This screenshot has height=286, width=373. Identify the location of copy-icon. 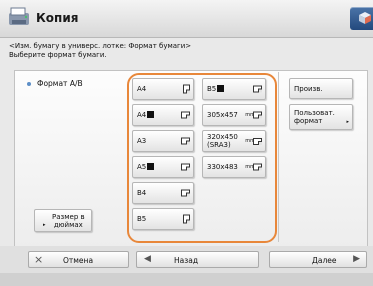
(19, 16).